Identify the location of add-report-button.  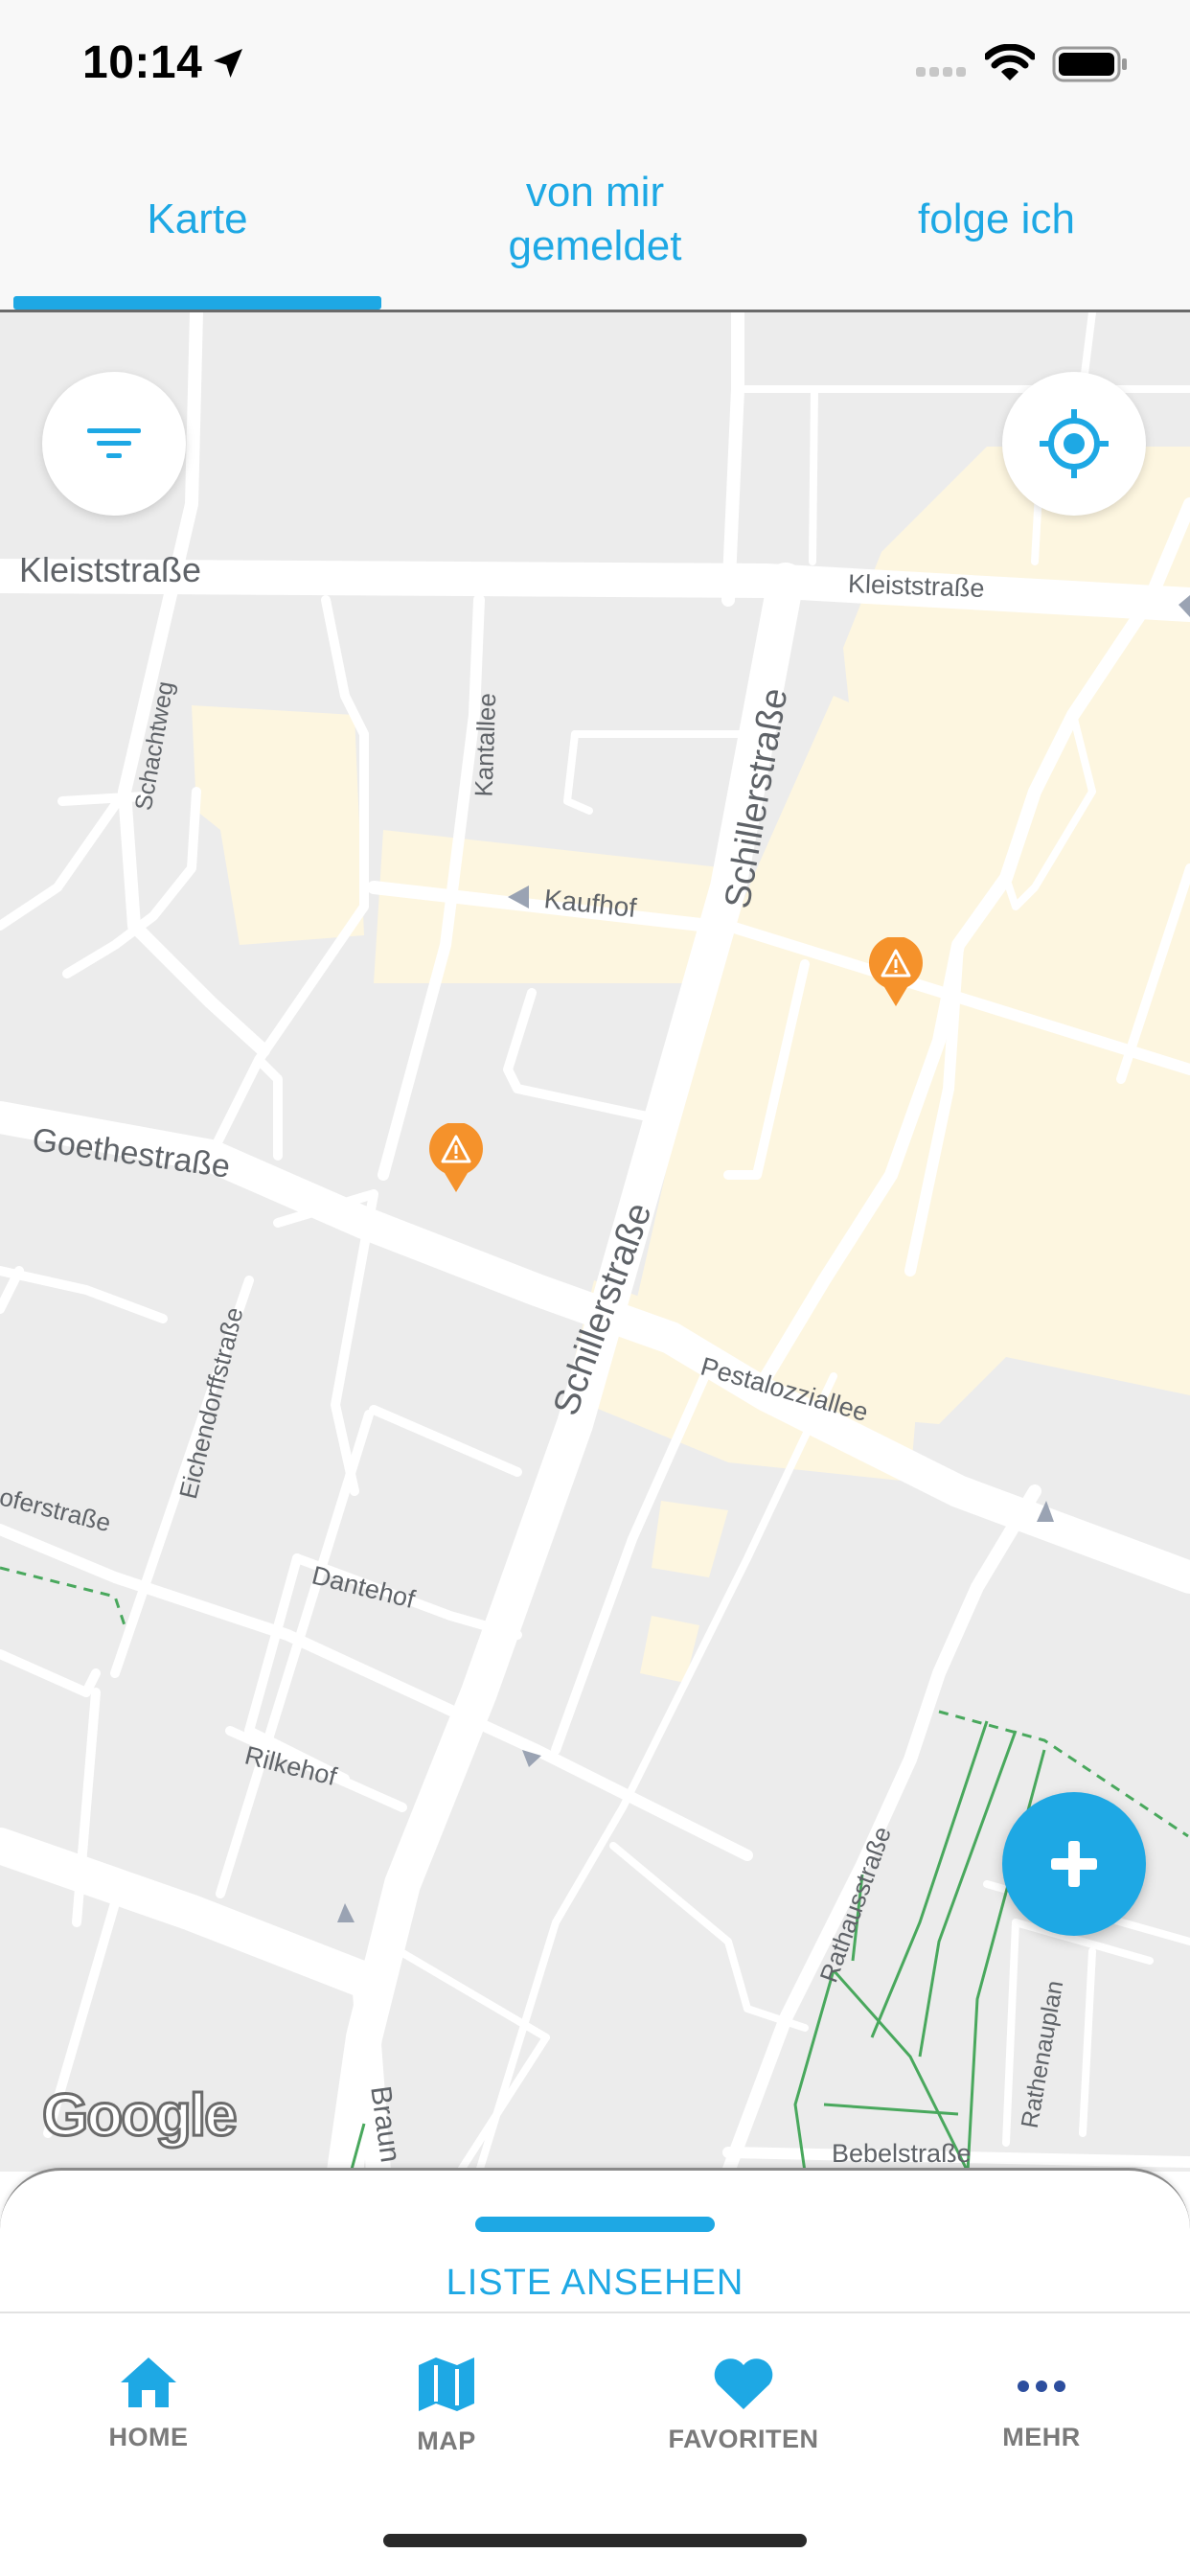
(1074, 1864).